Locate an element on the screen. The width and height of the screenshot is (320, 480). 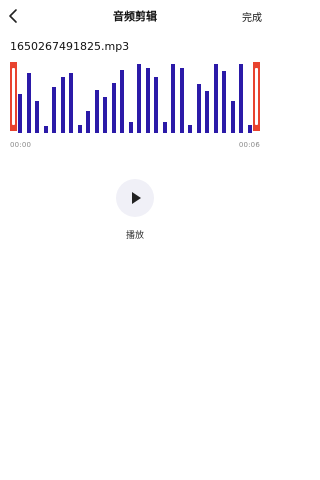
waveform is located at coordinates (135, 96).